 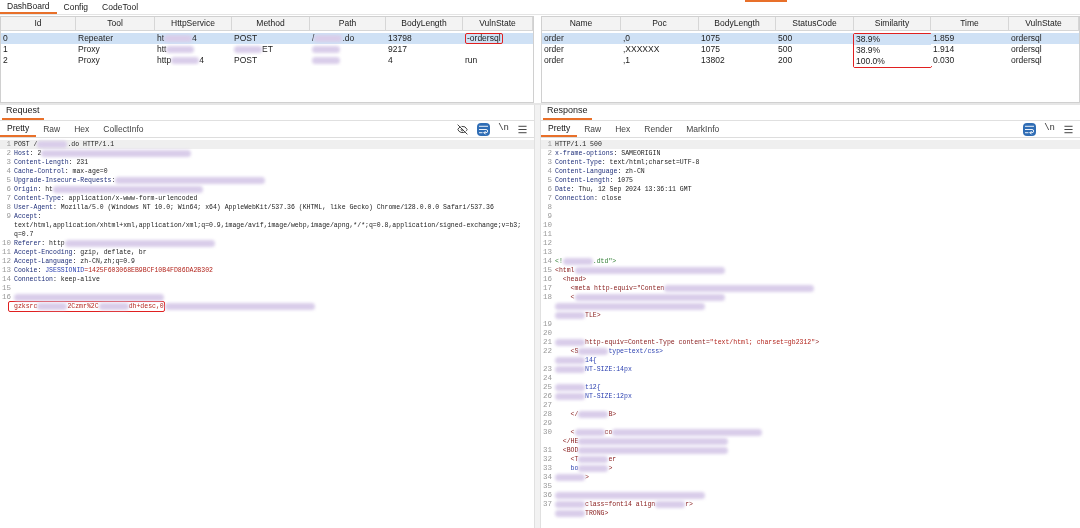 I want to click on table-cell: 0, so click(x=5, y=38).